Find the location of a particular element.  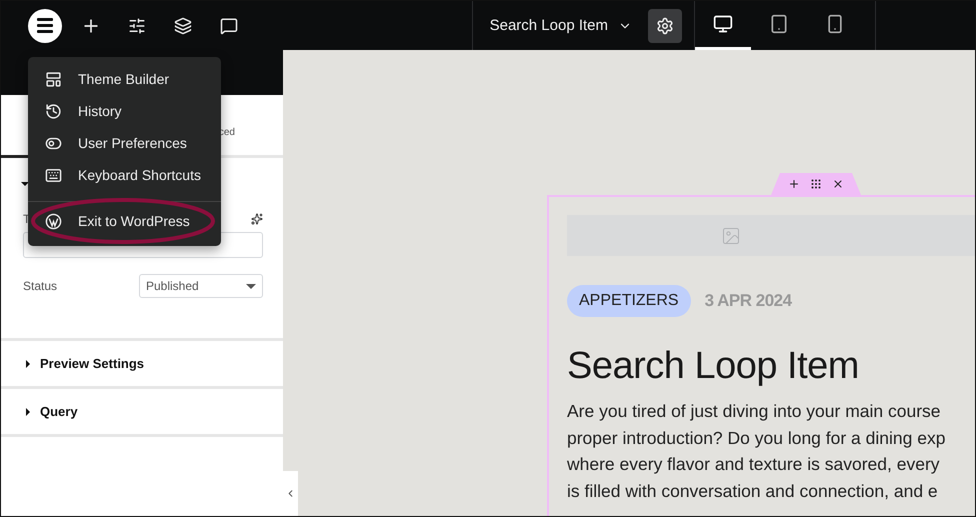

keyboard-icon is located at coordinates (53, 175).